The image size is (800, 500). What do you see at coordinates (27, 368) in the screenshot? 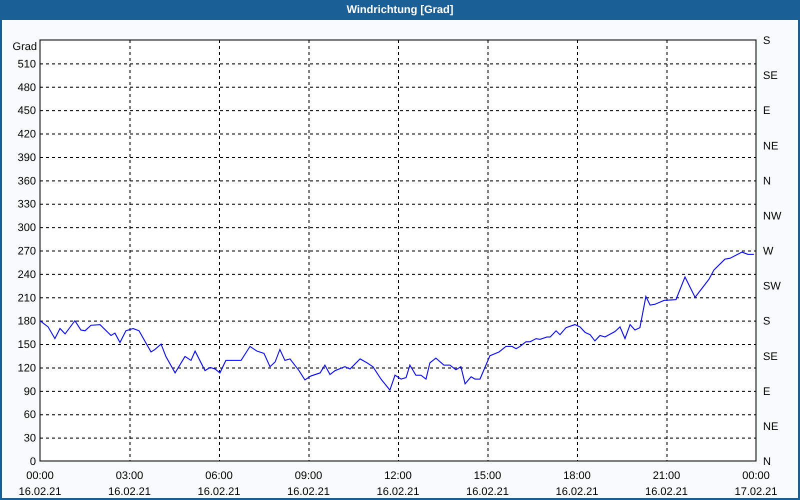
I see `y-axis-label: 120` at bounding box center [27, 368].